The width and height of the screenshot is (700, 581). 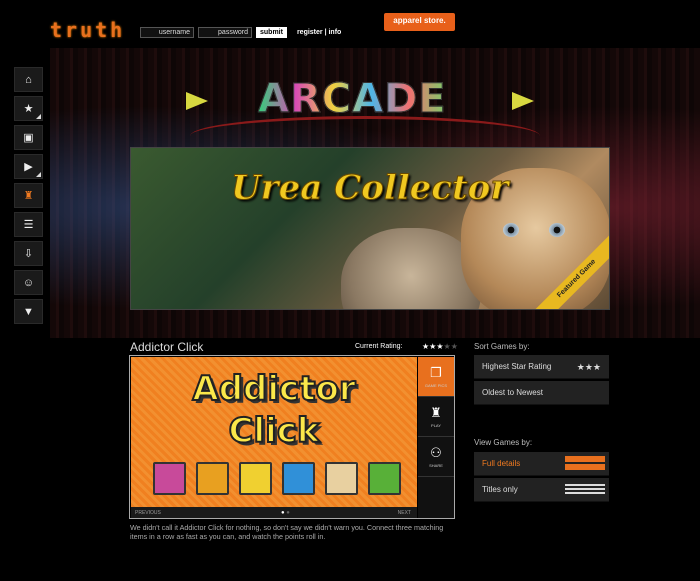 What do you see at coordinates (436, 465) in the screenshot?
I see `share-label: SHARE` at bounding box center [436, 465].